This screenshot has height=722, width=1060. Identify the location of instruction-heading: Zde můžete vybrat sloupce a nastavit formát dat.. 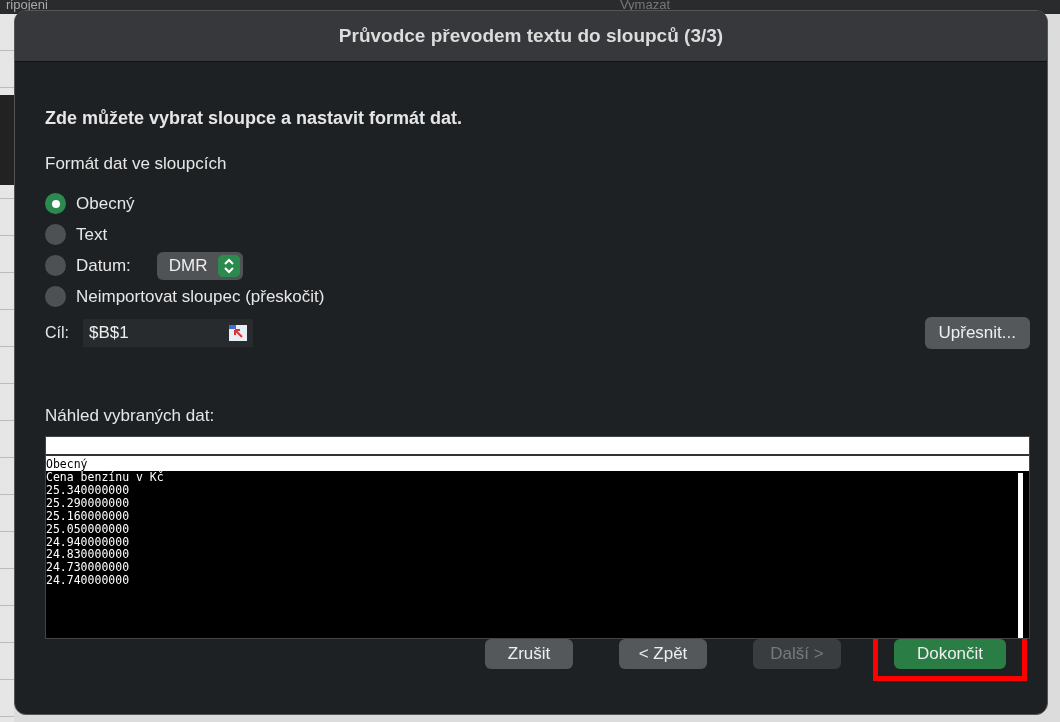
(254, 118).